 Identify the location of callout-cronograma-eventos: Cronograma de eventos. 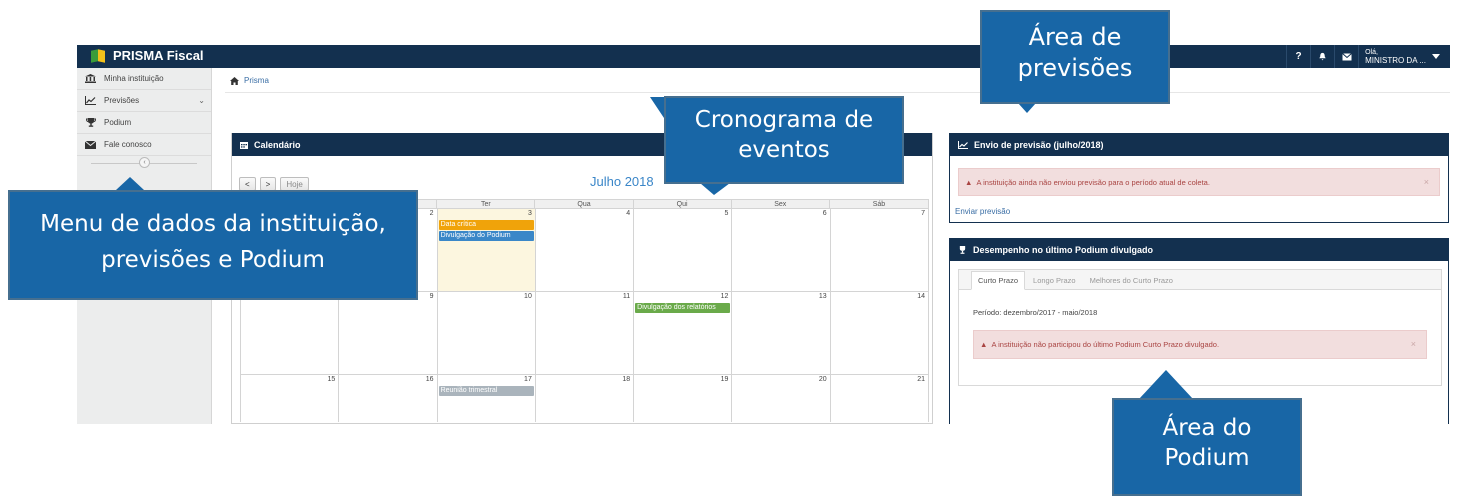
(784, 140).